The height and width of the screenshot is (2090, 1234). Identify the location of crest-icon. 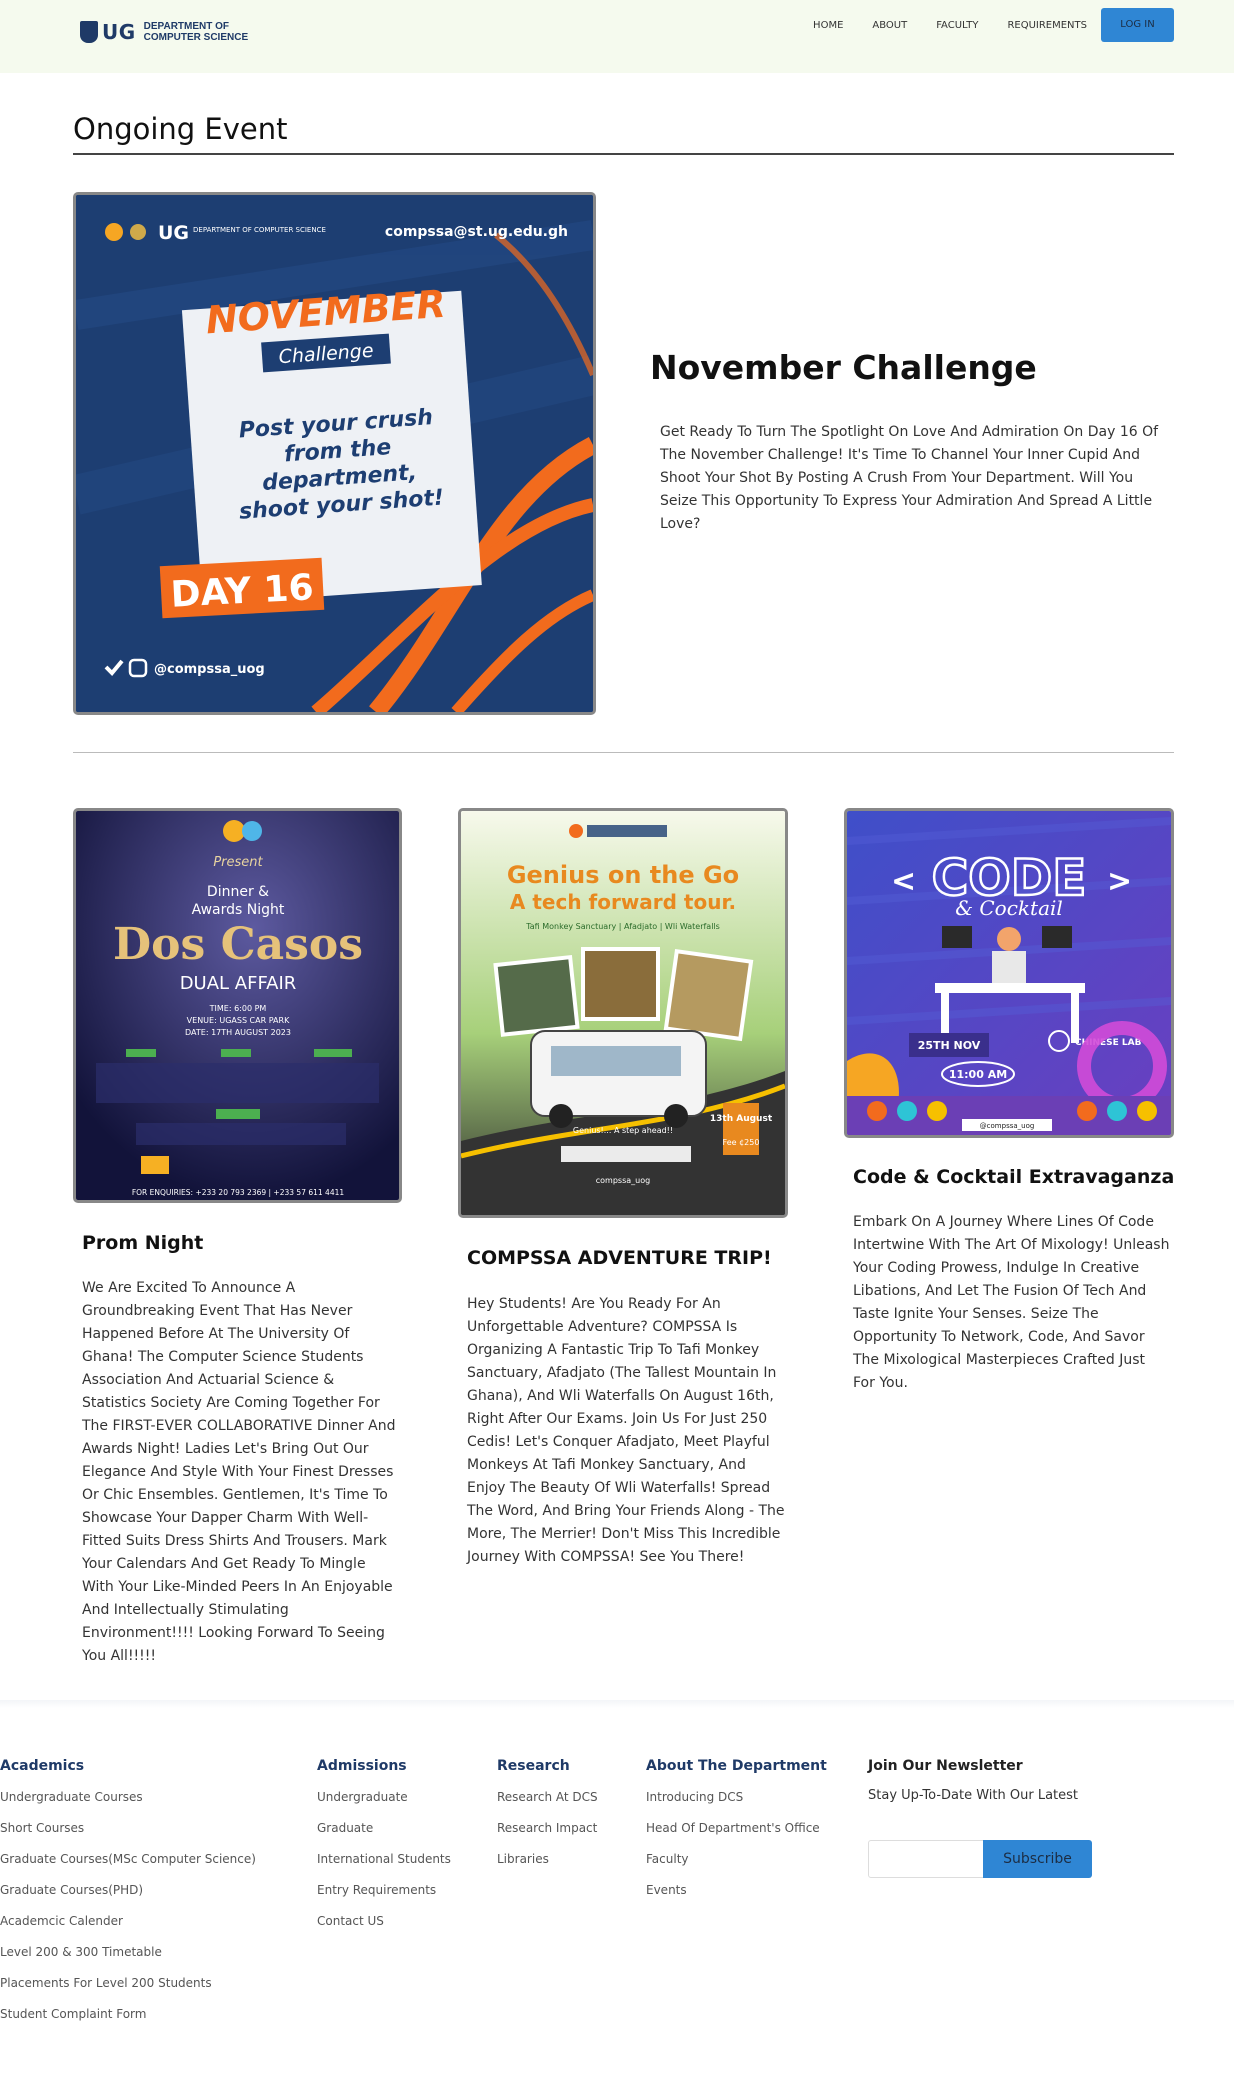
(89, 32).